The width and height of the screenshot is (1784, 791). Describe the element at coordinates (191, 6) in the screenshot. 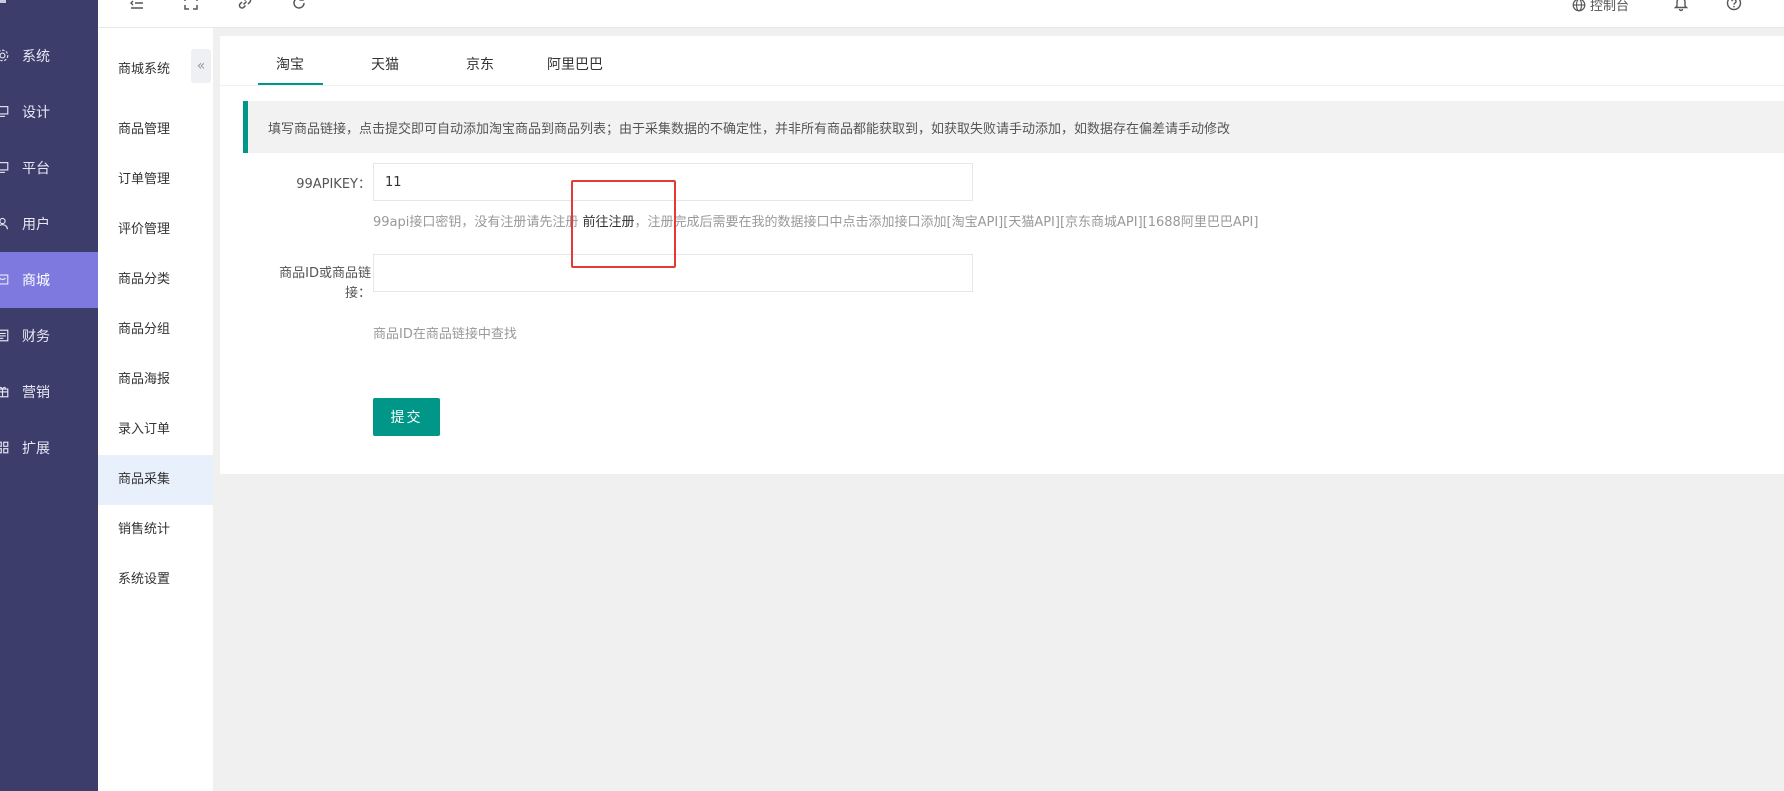

I see `fullscreen-icon` at that location.